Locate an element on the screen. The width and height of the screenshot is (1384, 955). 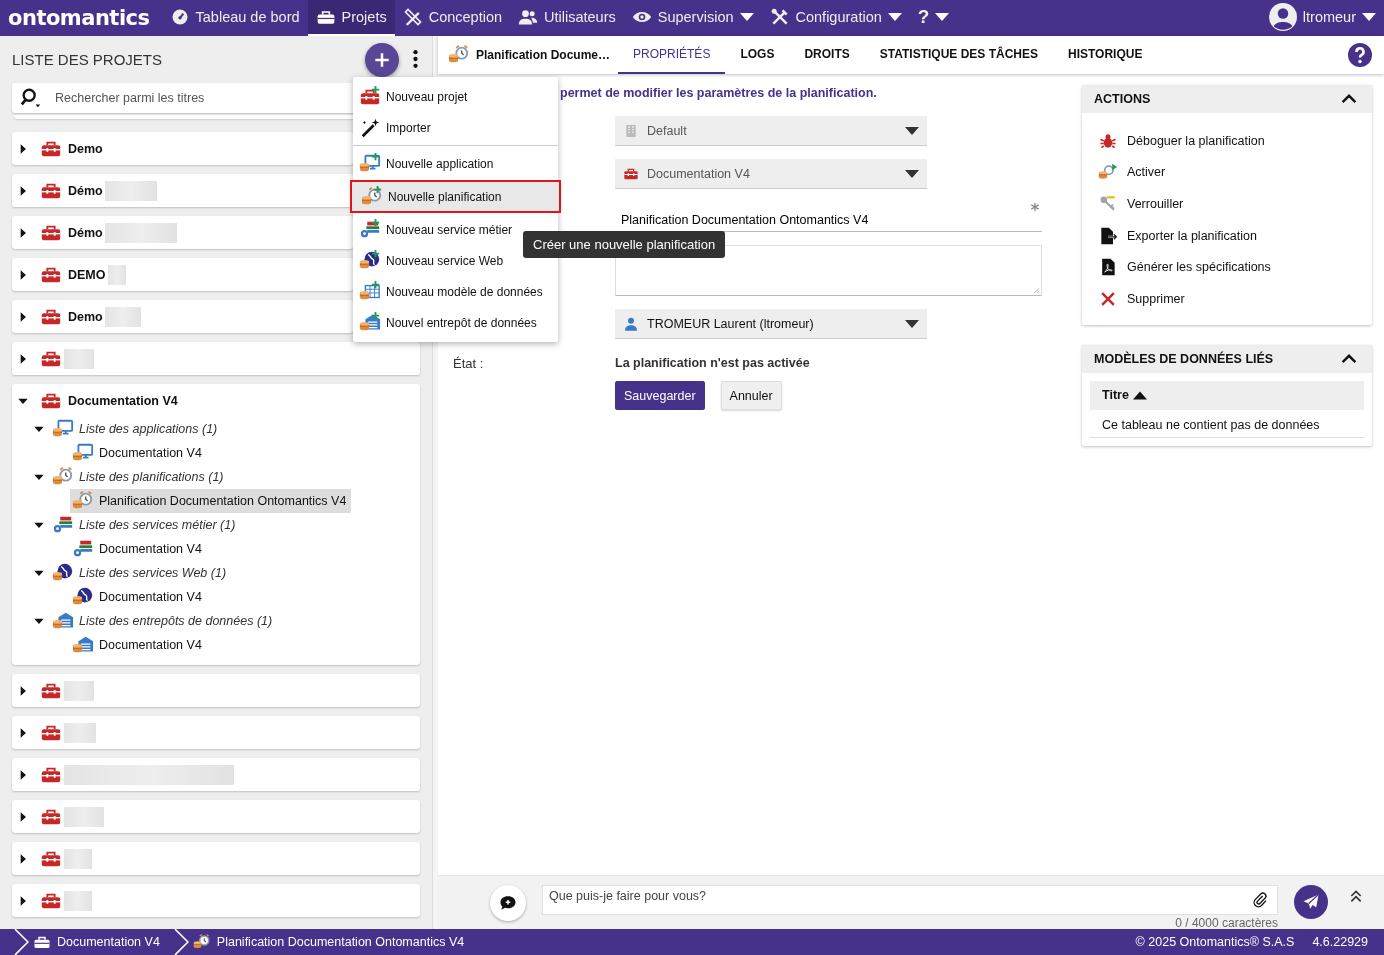
action-link: Déboguer la planification is located at coordinates (1227, 141).